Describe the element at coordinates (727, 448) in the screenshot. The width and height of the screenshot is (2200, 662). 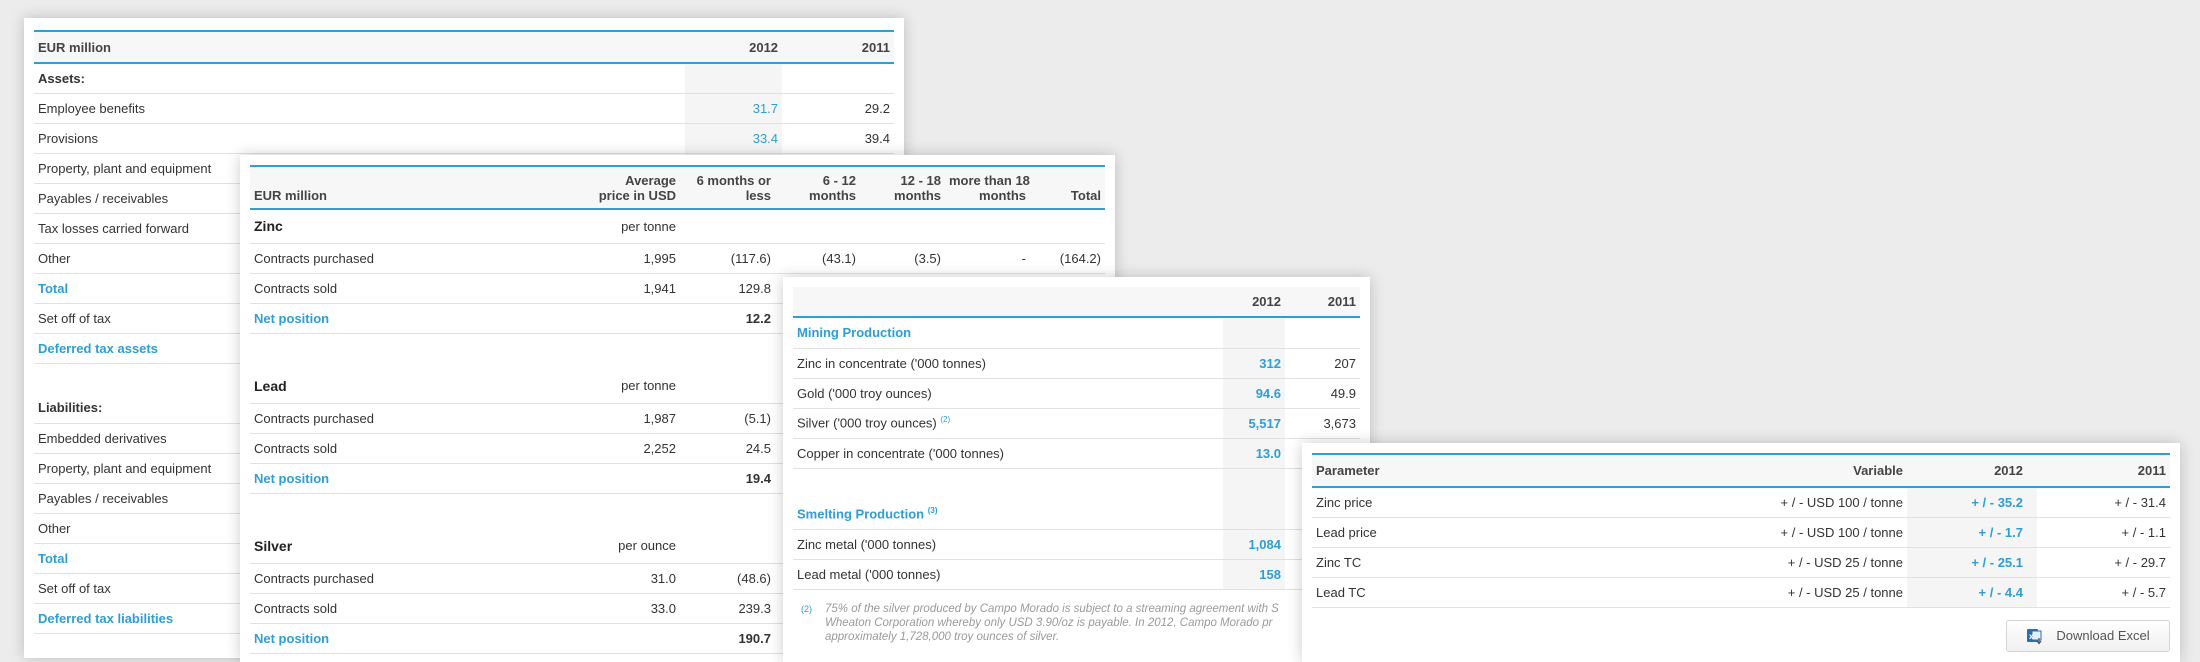
I see `m6-value: 24.5` at that location.